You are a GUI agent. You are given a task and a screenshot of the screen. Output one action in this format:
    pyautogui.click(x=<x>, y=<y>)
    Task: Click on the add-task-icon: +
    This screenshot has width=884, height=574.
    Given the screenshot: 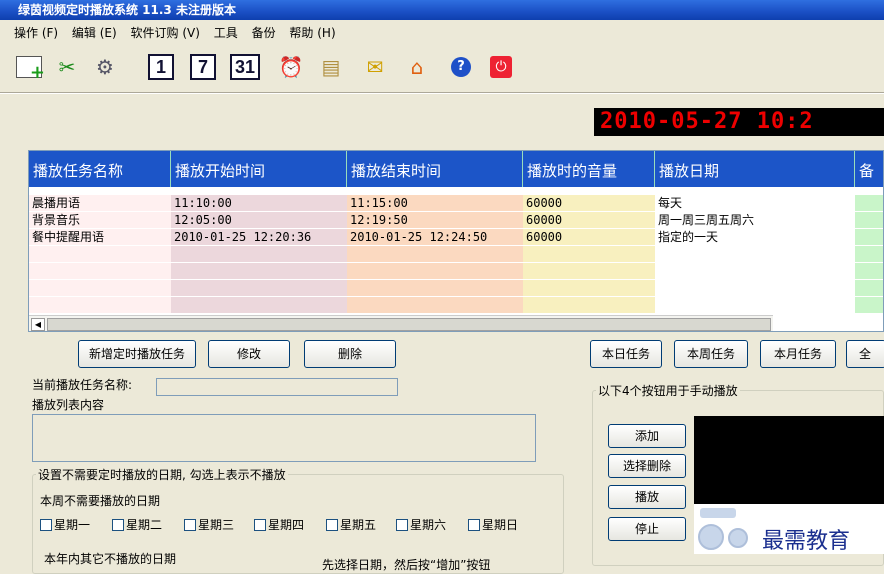 What is the action you would take?
    pyautogui.click(x=29, y=67)
    